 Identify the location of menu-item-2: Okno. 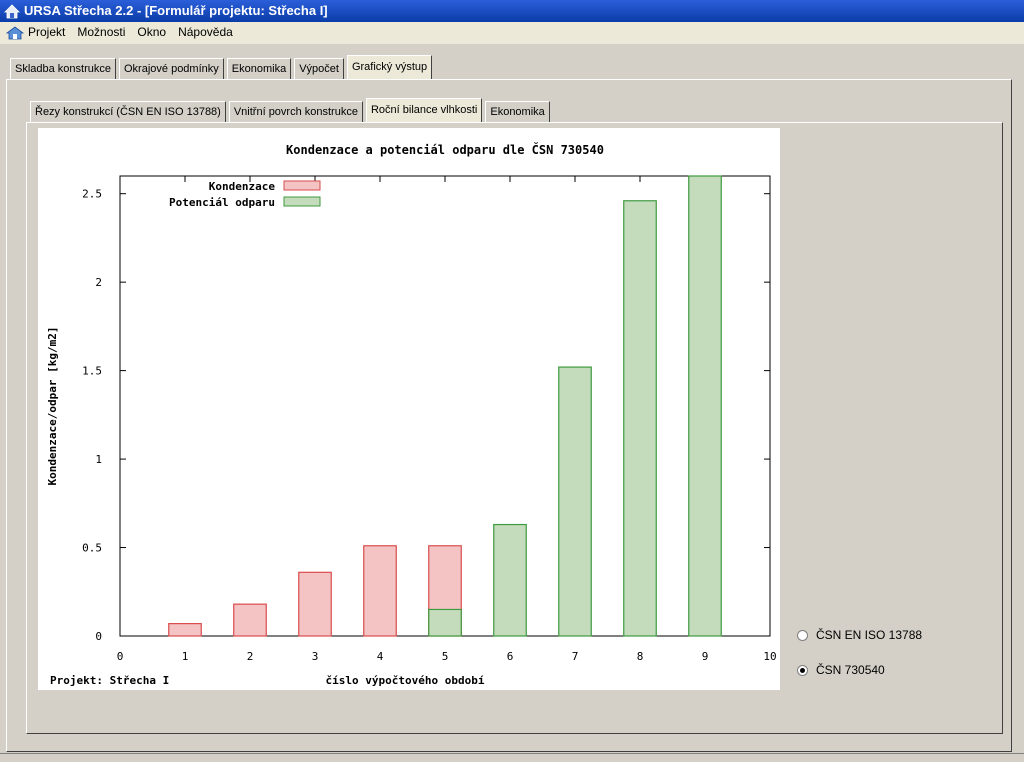
(151, 32).